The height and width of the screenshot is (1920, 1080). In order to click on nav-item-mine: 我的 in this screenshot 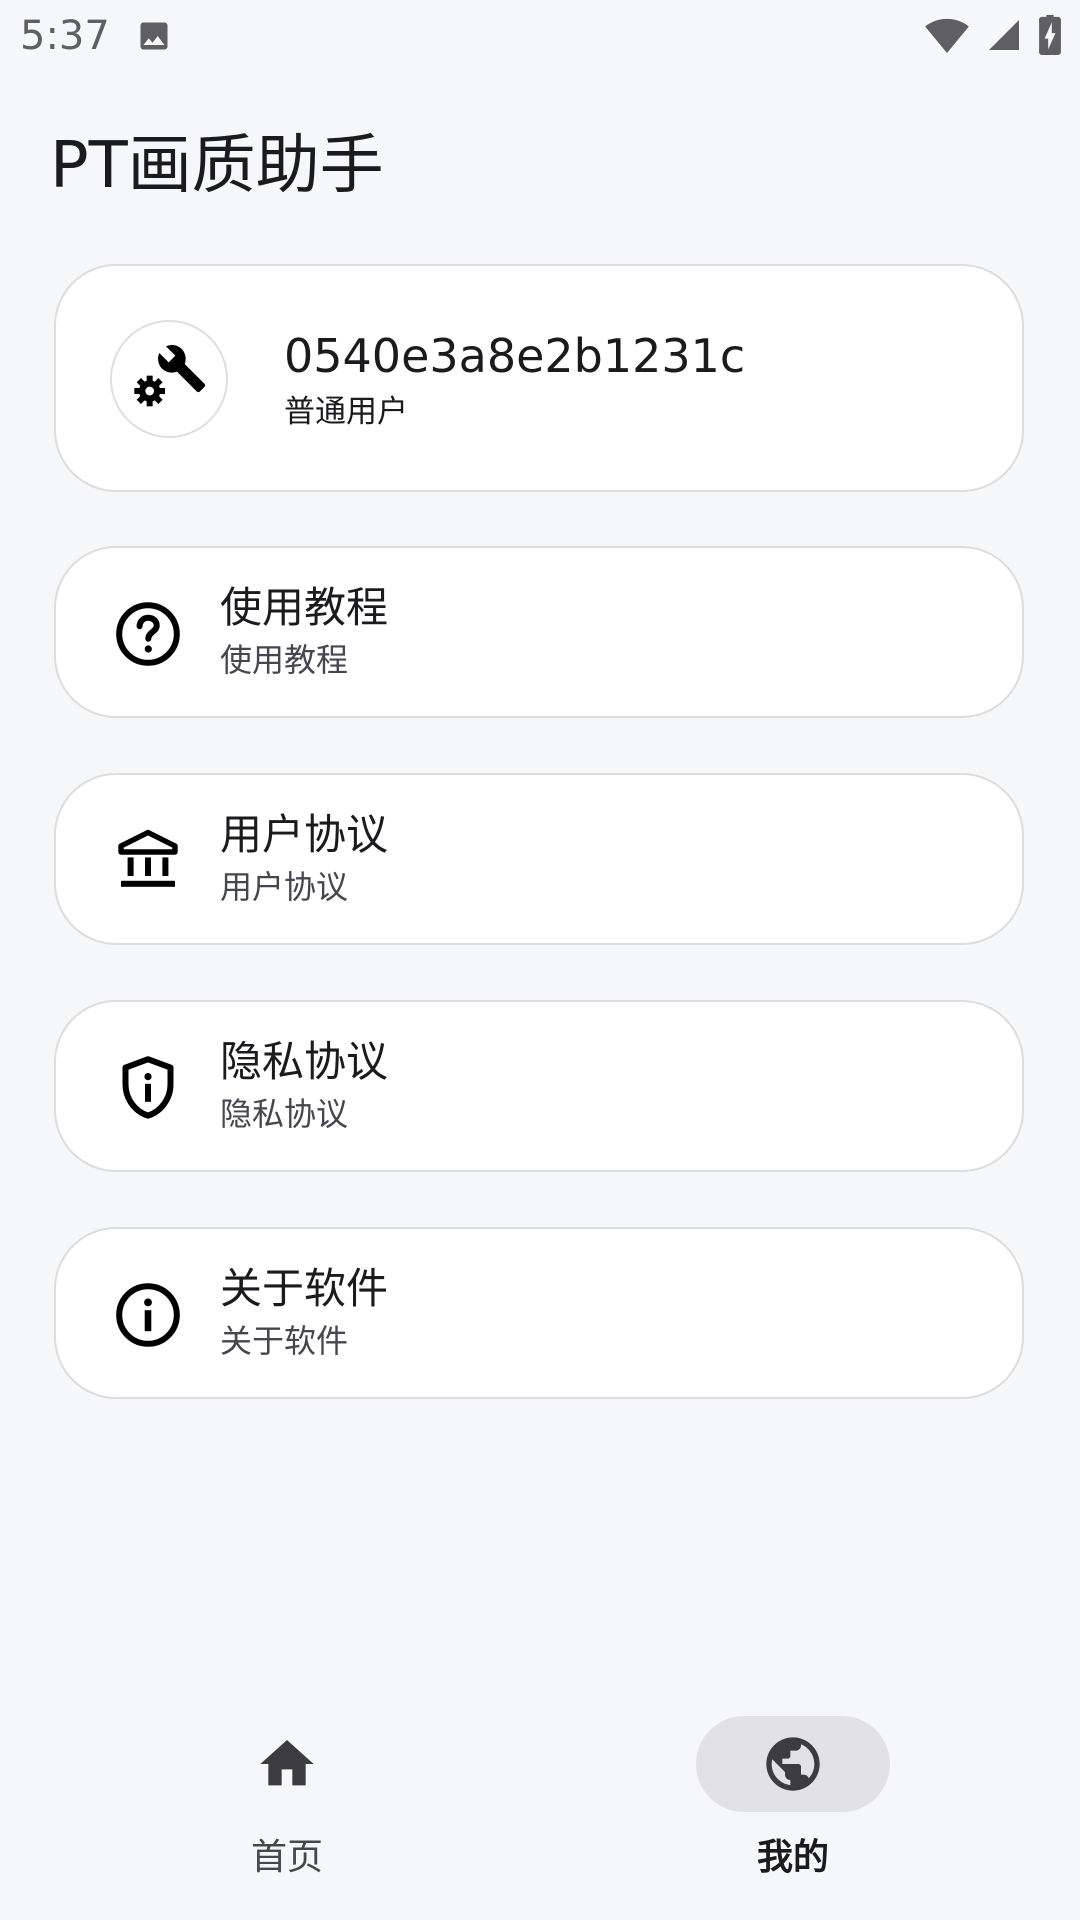, I will do `click(793, 1790)`.